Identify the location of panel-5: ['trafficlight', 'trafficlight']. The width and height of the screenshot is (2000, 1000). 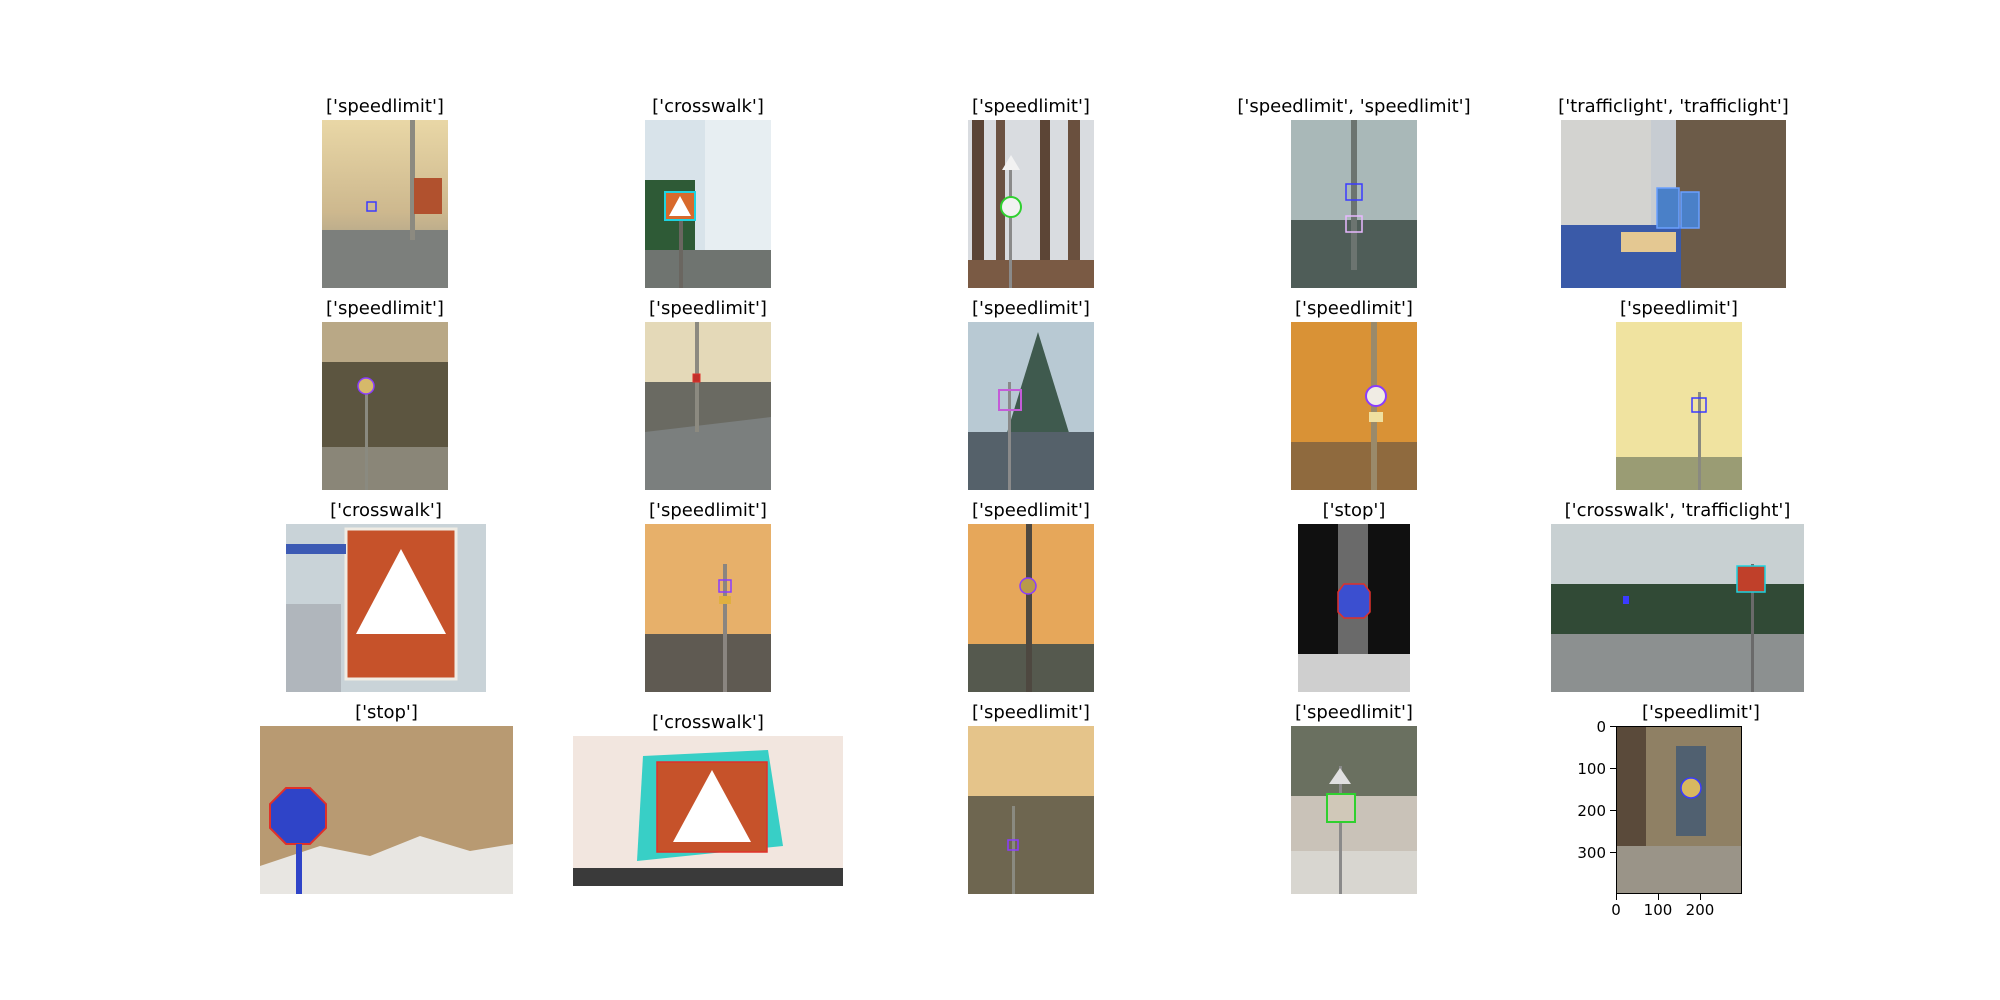
(1673, 192).